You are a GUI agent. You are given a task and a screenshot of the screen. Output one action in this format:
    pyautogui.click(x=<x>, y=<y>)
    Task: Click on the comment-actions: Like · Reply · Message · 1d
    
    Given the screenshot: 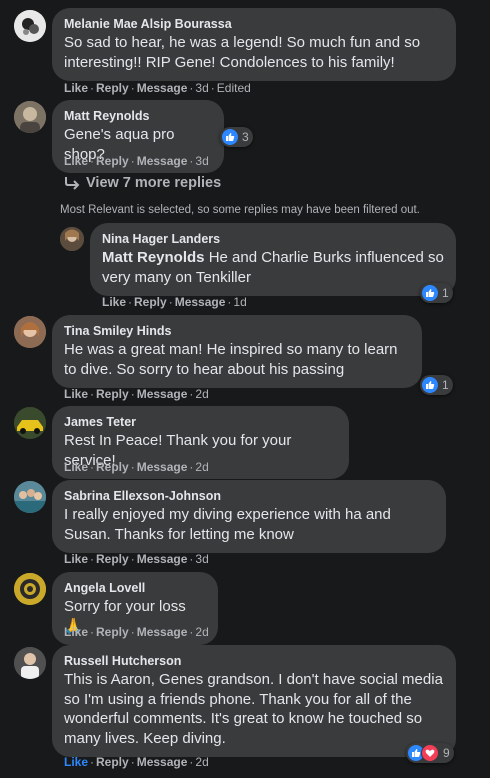 What is the action you would take?
    pyautogui.click(x=174, y=302)
    